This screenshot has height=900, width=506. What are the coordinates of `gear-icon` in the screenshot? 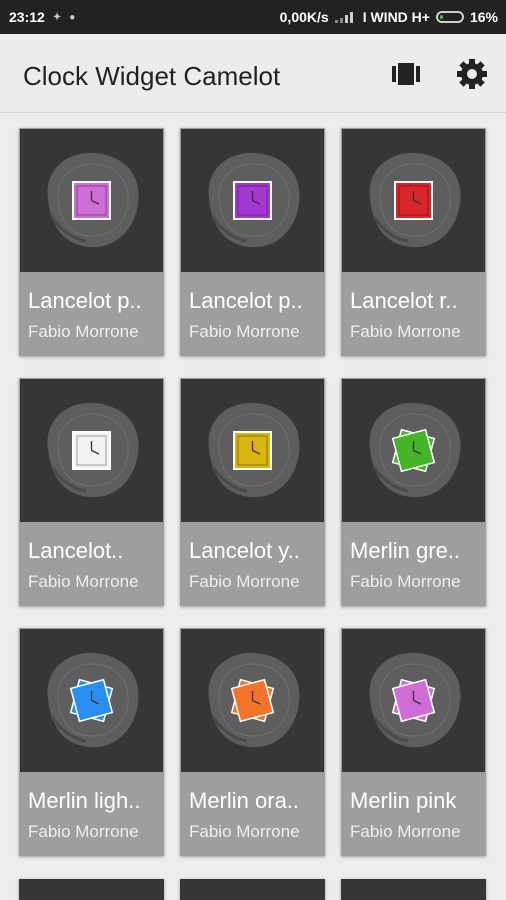 It's located at (472, 74).